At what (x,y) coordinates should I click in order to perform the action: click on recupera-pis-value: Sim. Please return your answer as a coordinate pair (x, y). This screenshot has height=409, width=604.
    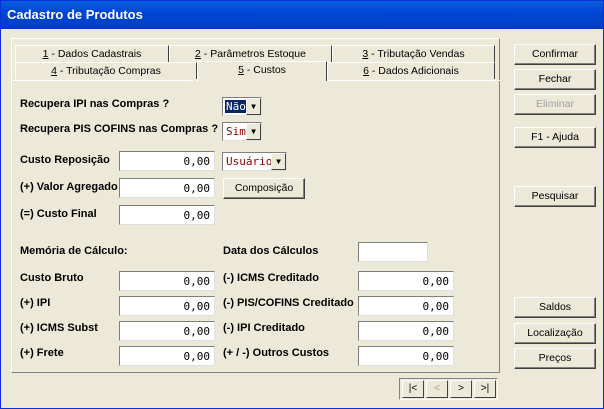
    Looking at the image, I should click on (236, 131).